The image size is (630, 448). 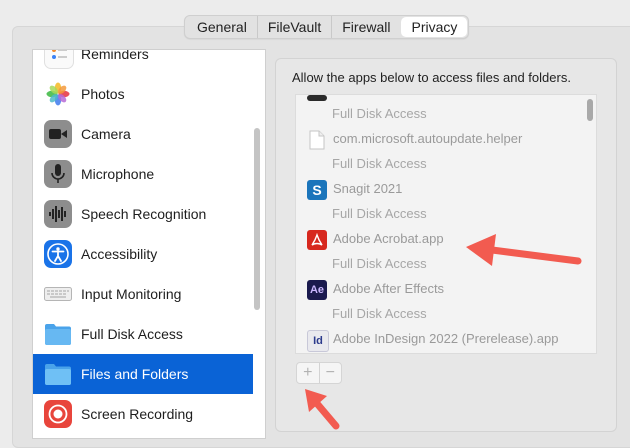 I want to click on sidebar-item-label: Screen Recording, so click(x=137, y=414).